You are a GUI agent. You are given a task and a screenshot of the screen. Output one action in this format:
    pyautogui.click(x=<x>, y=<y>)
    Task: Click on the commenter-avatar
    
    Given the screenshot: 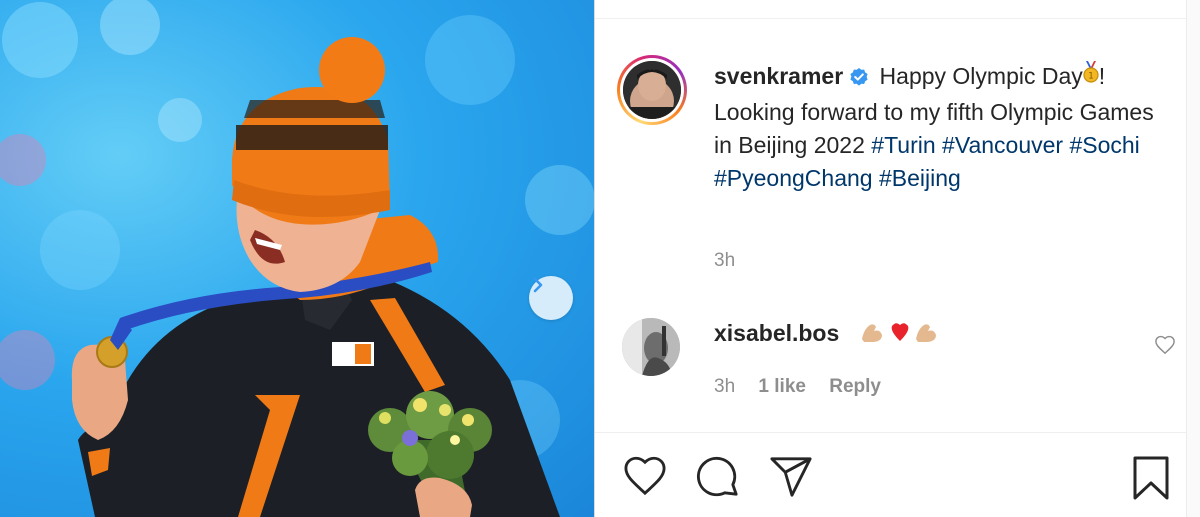 What is the action you would take?
    pyautogui.click(x=651, y=347)
    